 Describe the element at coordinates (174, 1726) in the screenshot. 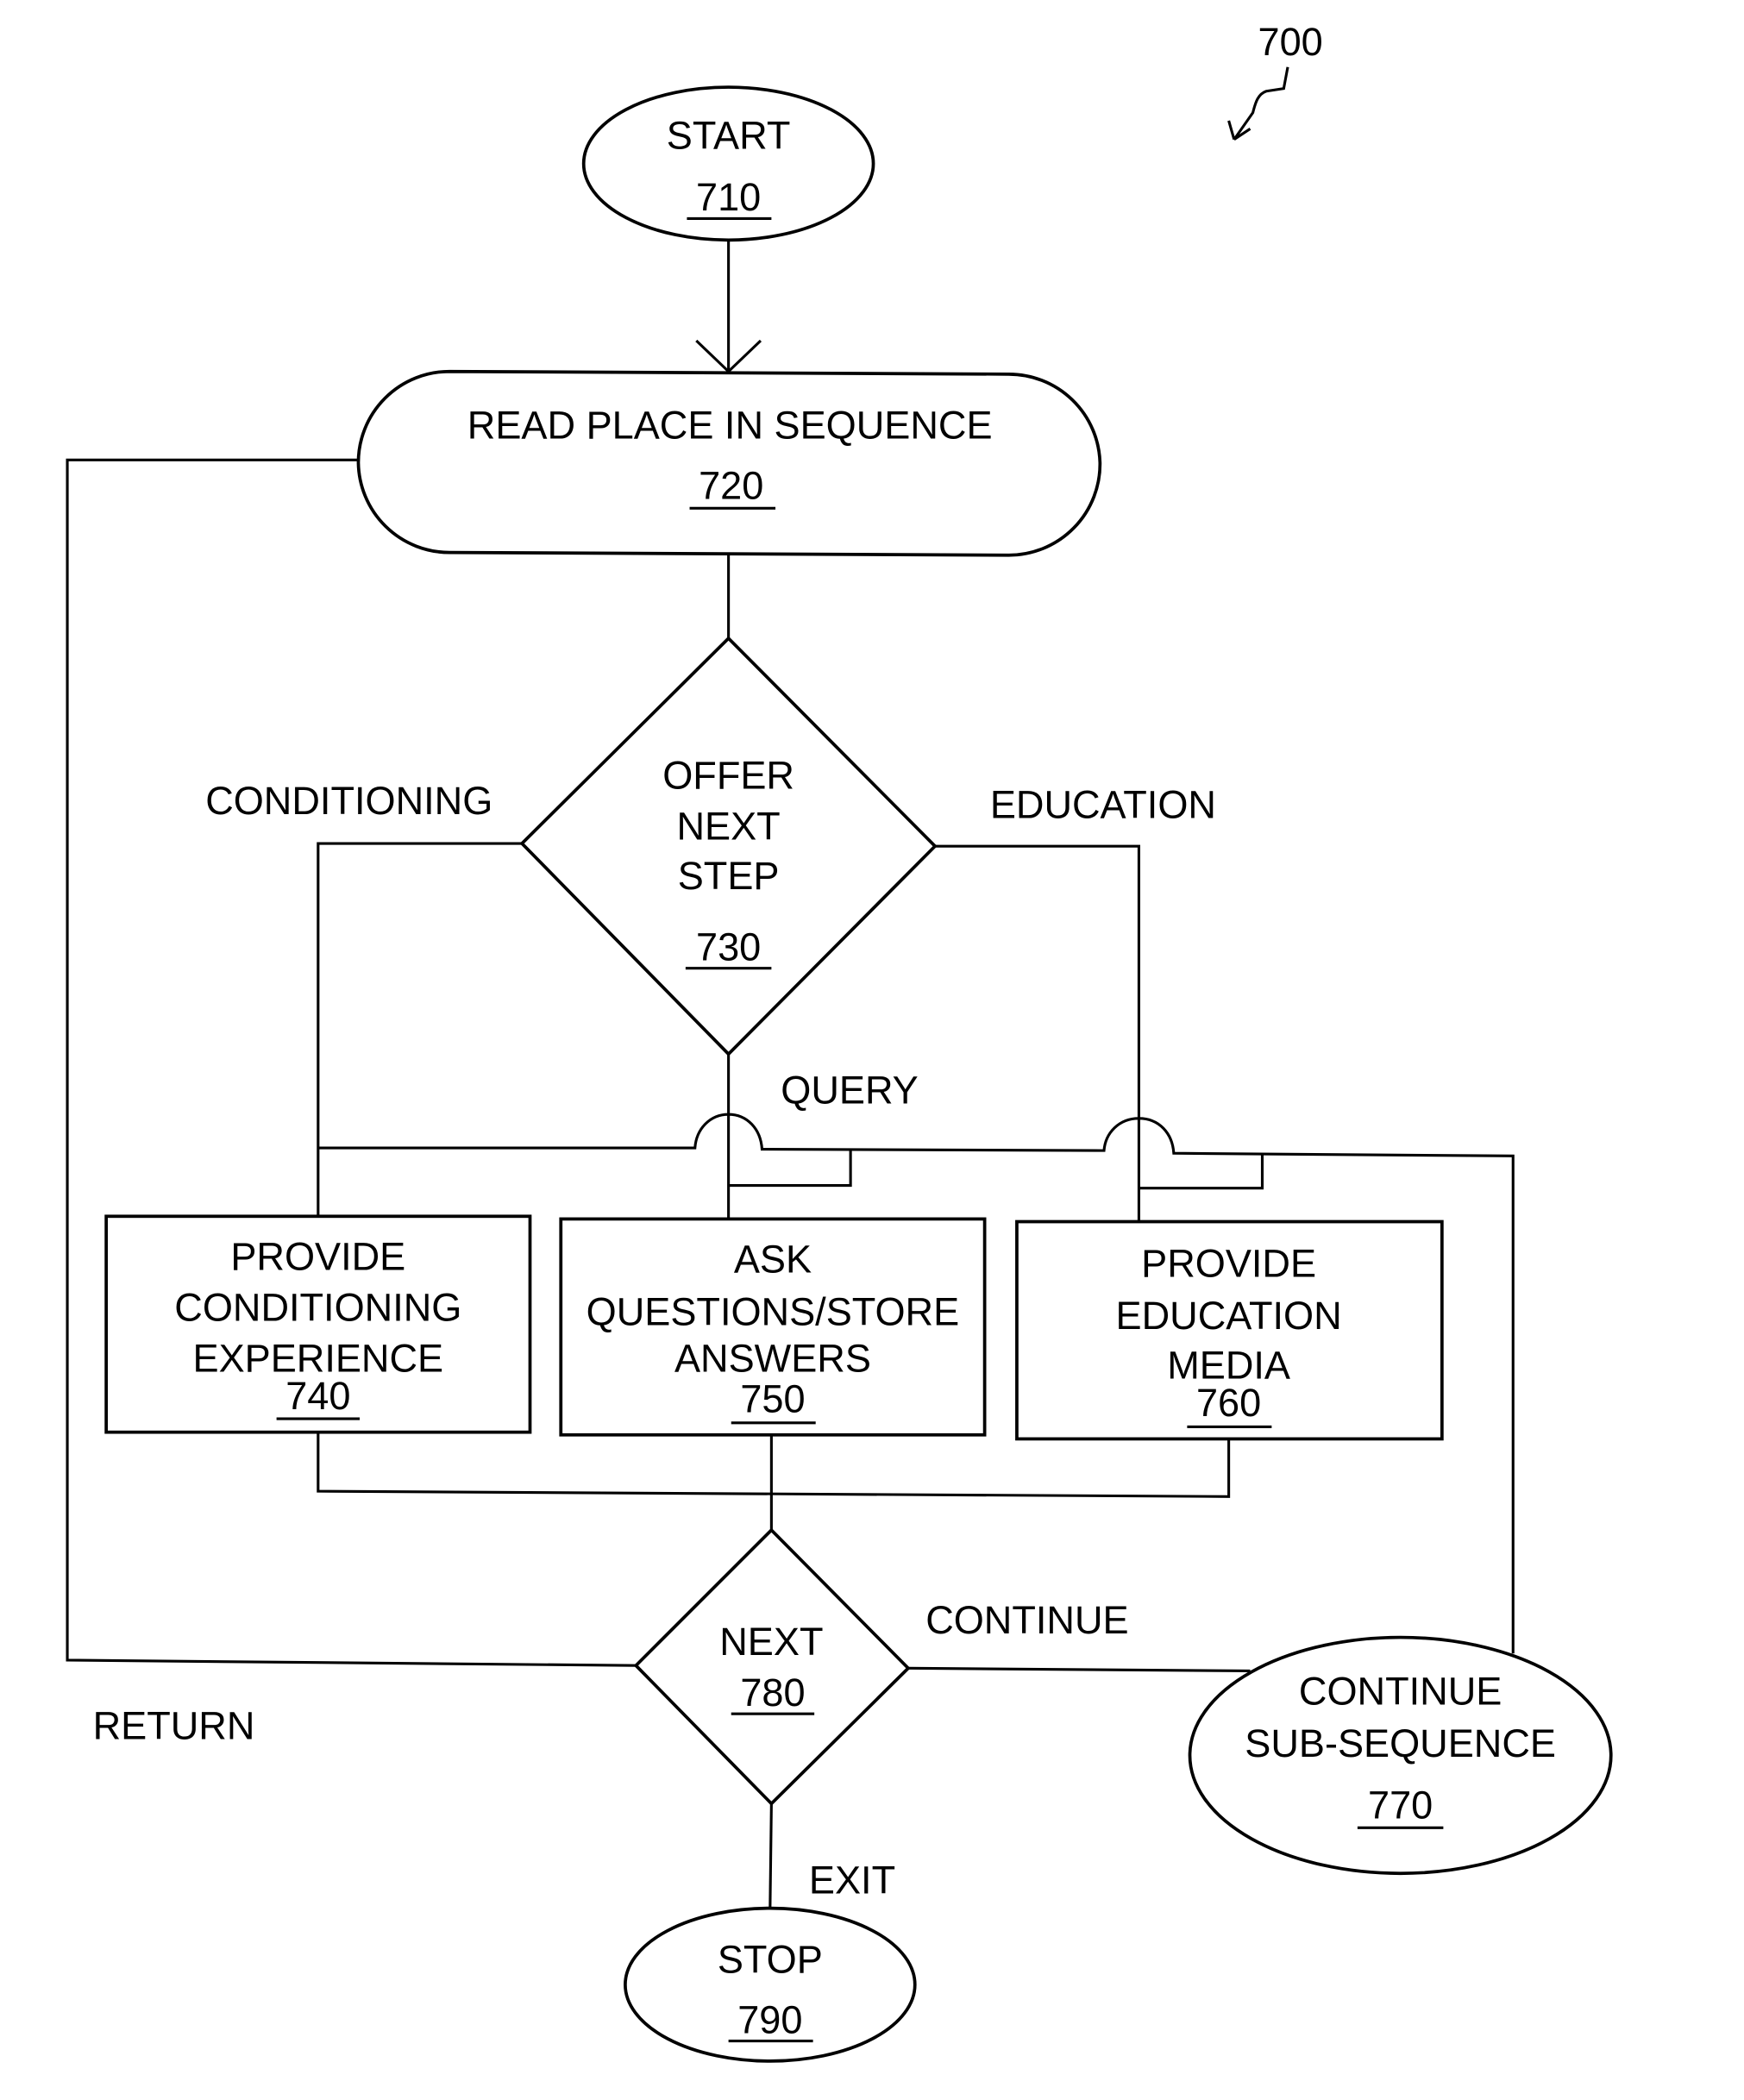

I see `label-return: RETURN` at that location.